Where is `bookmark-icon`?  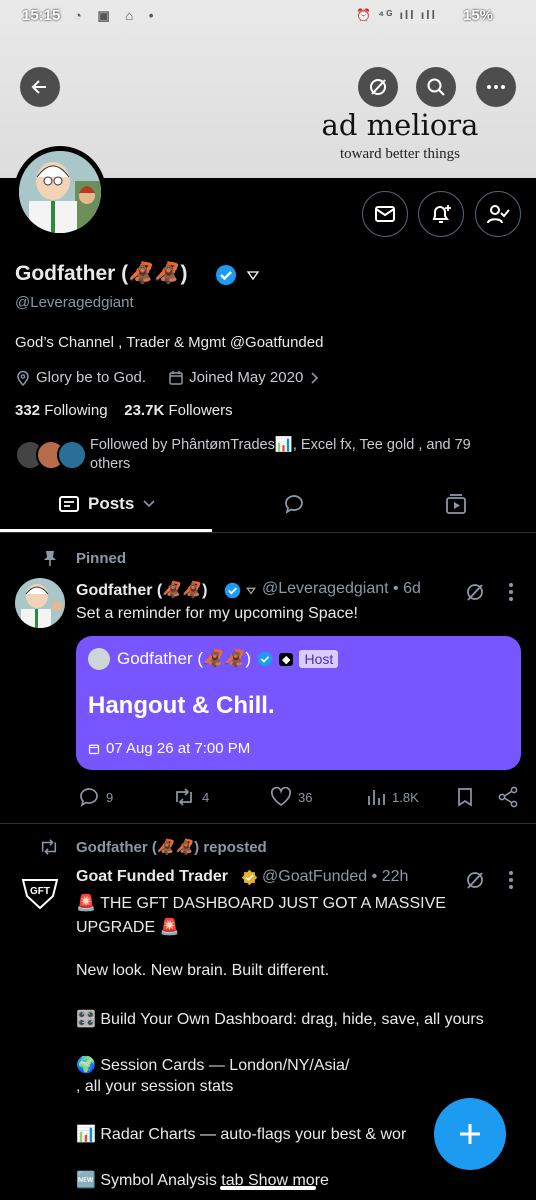 bookmark-icon is located at coordinates (465, 797).